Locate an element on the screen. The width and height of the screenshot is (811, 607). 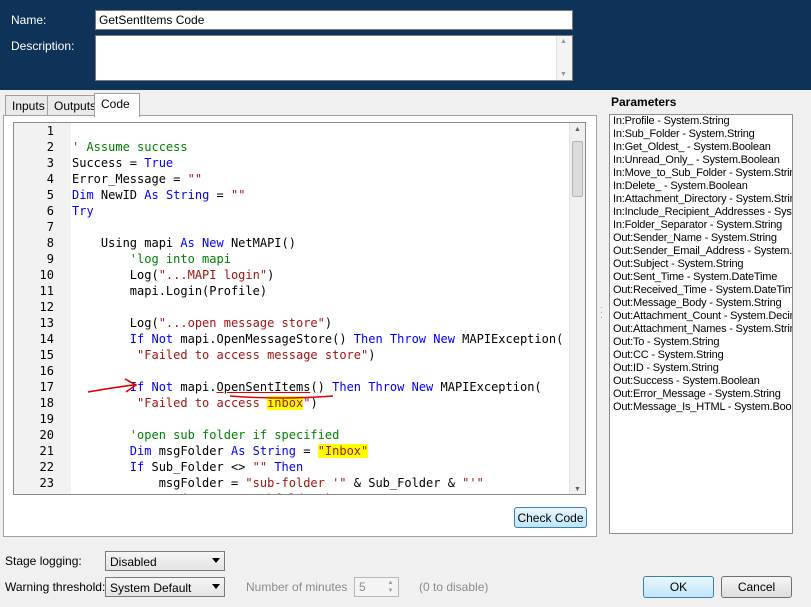
parameter-item: In:Sub_Folder - System.String is located at coordinates (701, 134).